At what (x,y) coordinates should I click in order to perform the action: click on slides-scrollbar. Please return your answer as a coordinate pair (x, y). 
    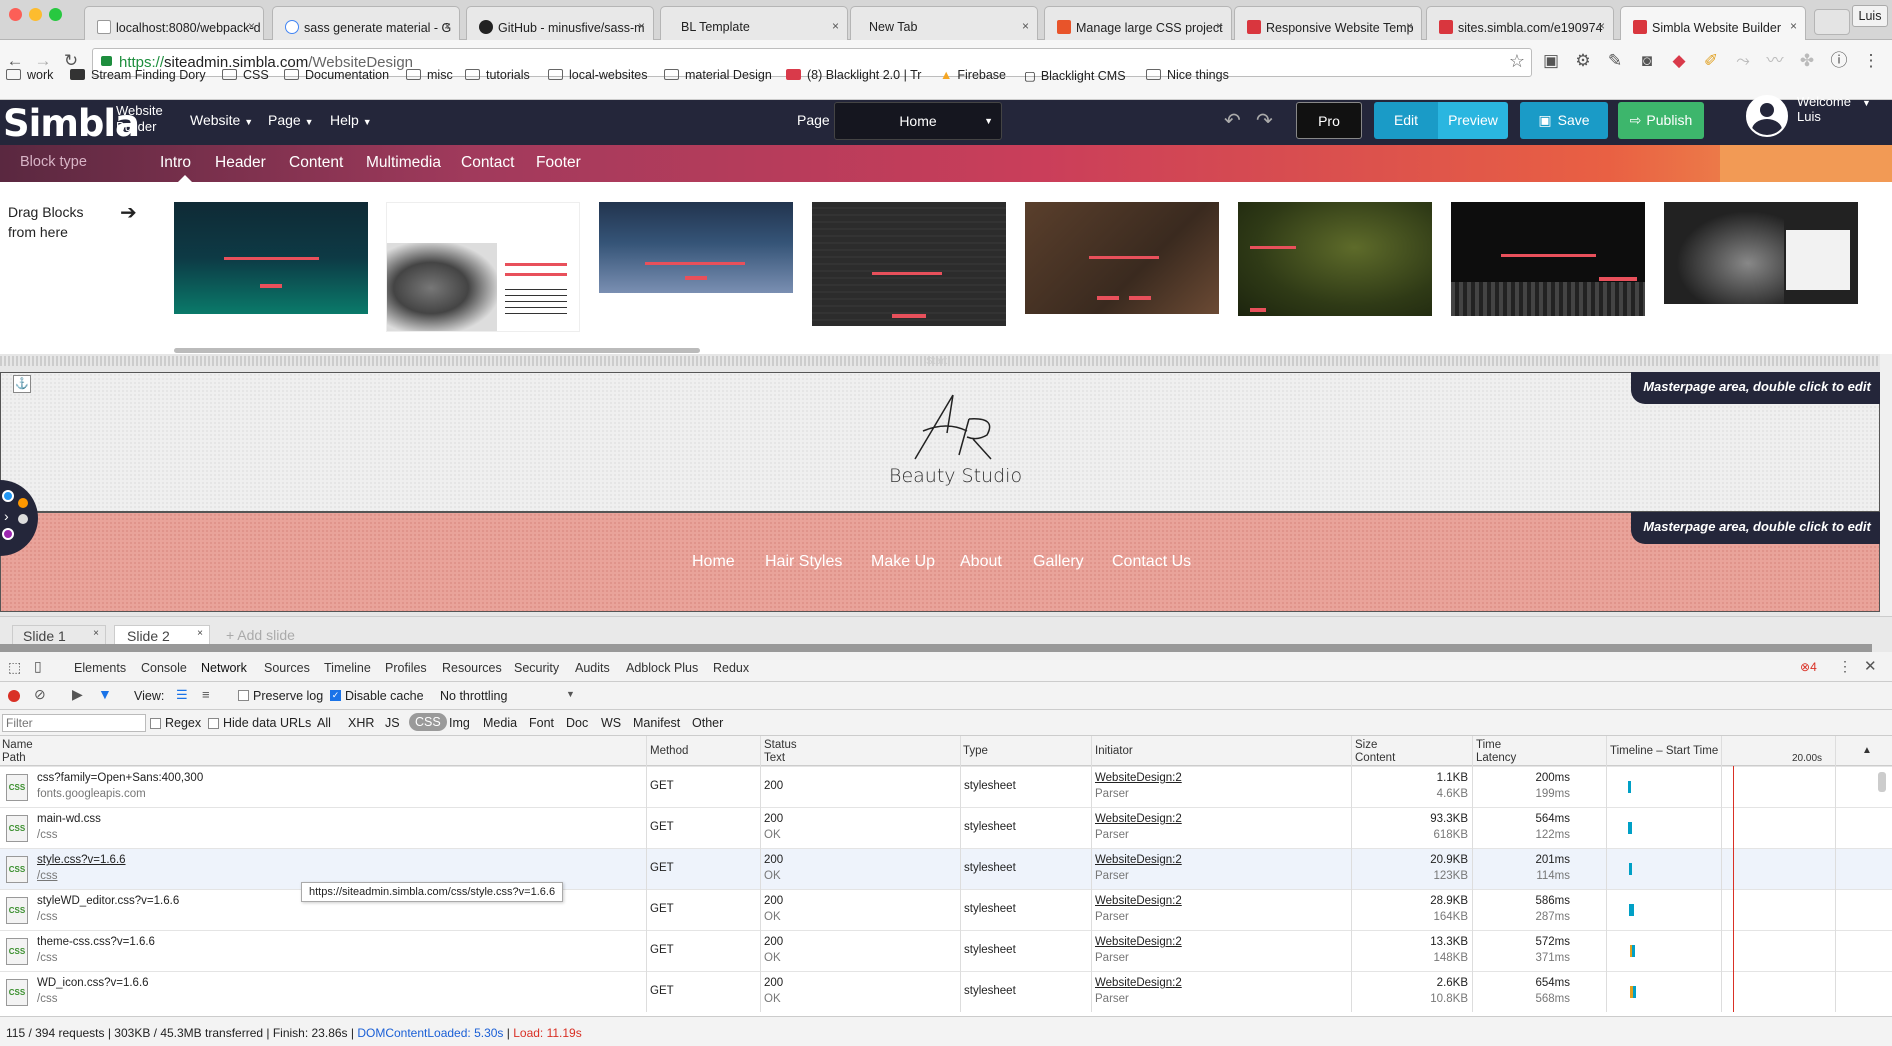
    Looking at the image, I should click on (936, 648).